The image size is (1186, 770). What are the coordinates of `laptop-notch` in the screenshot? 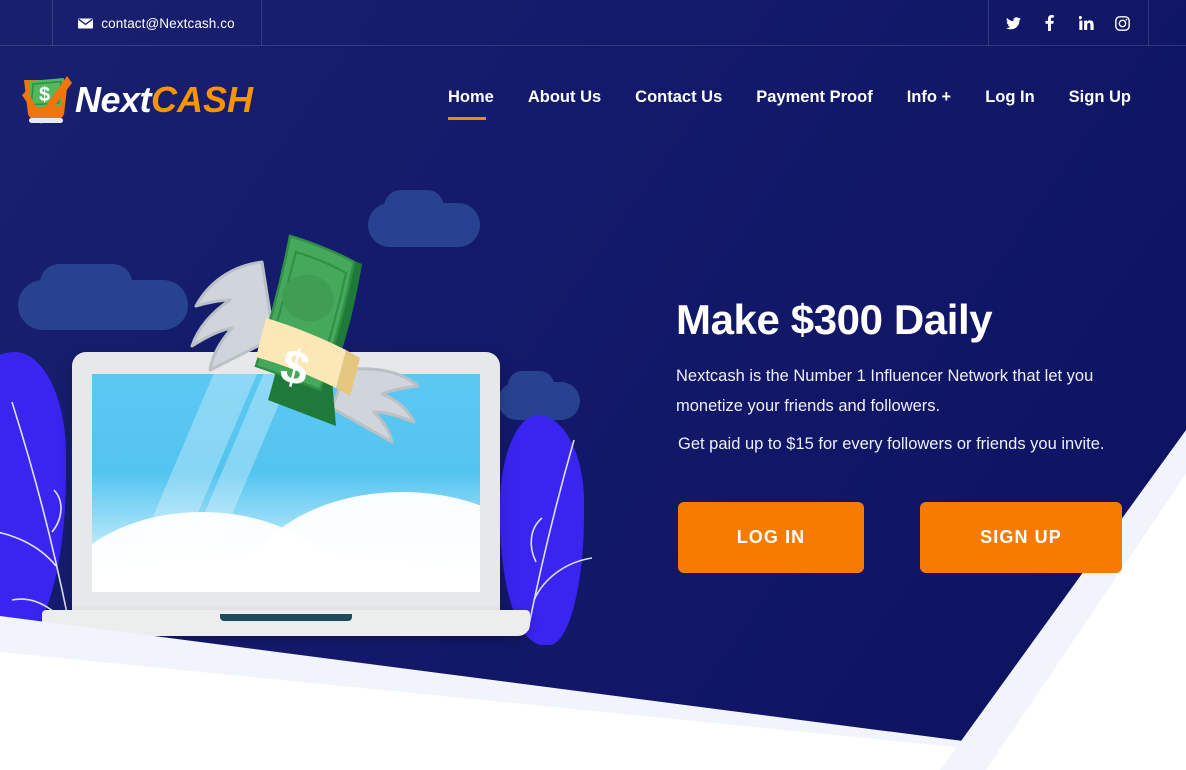 It's located at (286, 617).